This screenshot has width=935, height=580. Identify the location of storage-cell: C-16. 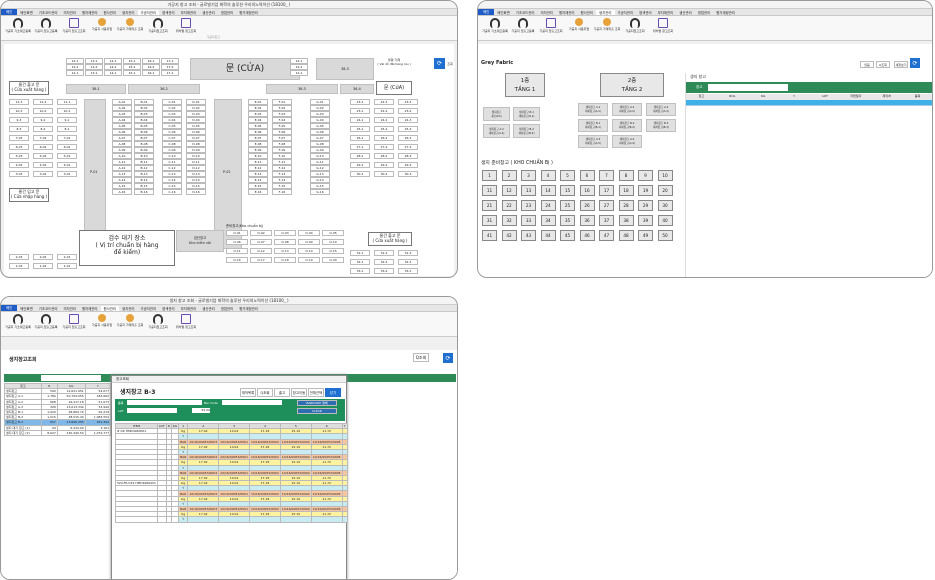
(172, 192).